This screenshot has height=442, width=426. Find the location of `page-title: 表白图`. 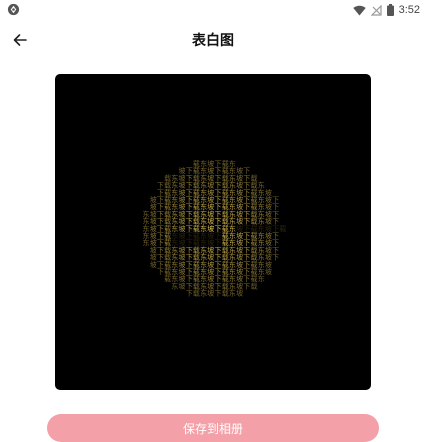

page-title: 表白图 is located at coordinates (213, 41).